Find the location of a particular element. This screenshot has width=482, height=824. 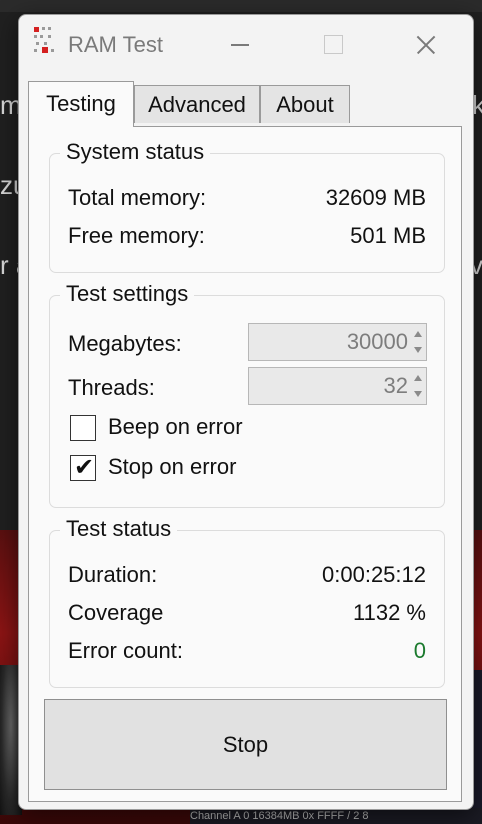

beep-on-error-label: Beep on error is located at coordinates (175, 427).